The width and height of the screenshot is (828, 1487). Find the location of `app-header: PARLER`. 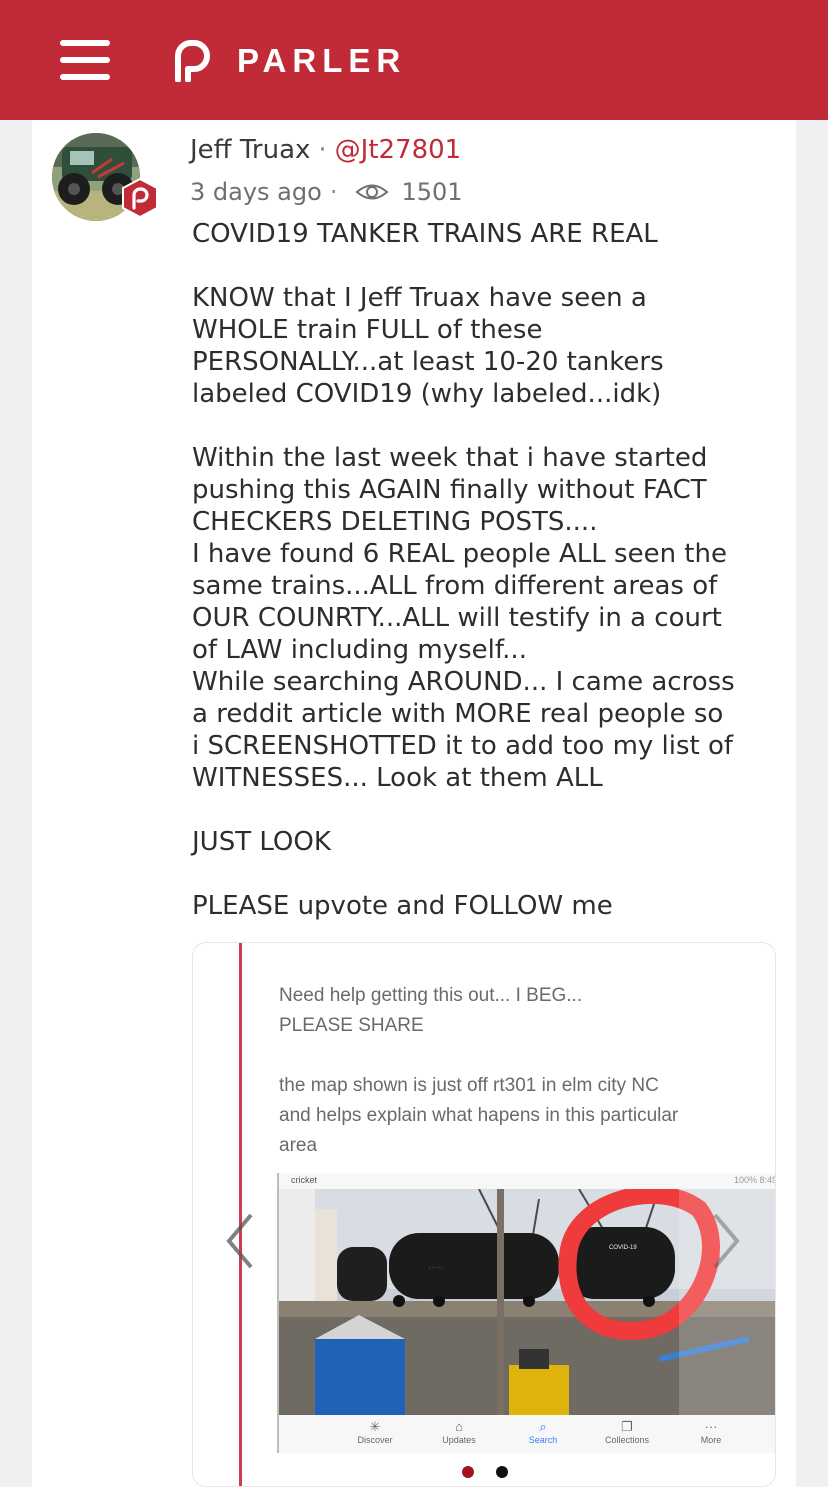

app-header: PARLER is located at coordinates (414, 60).